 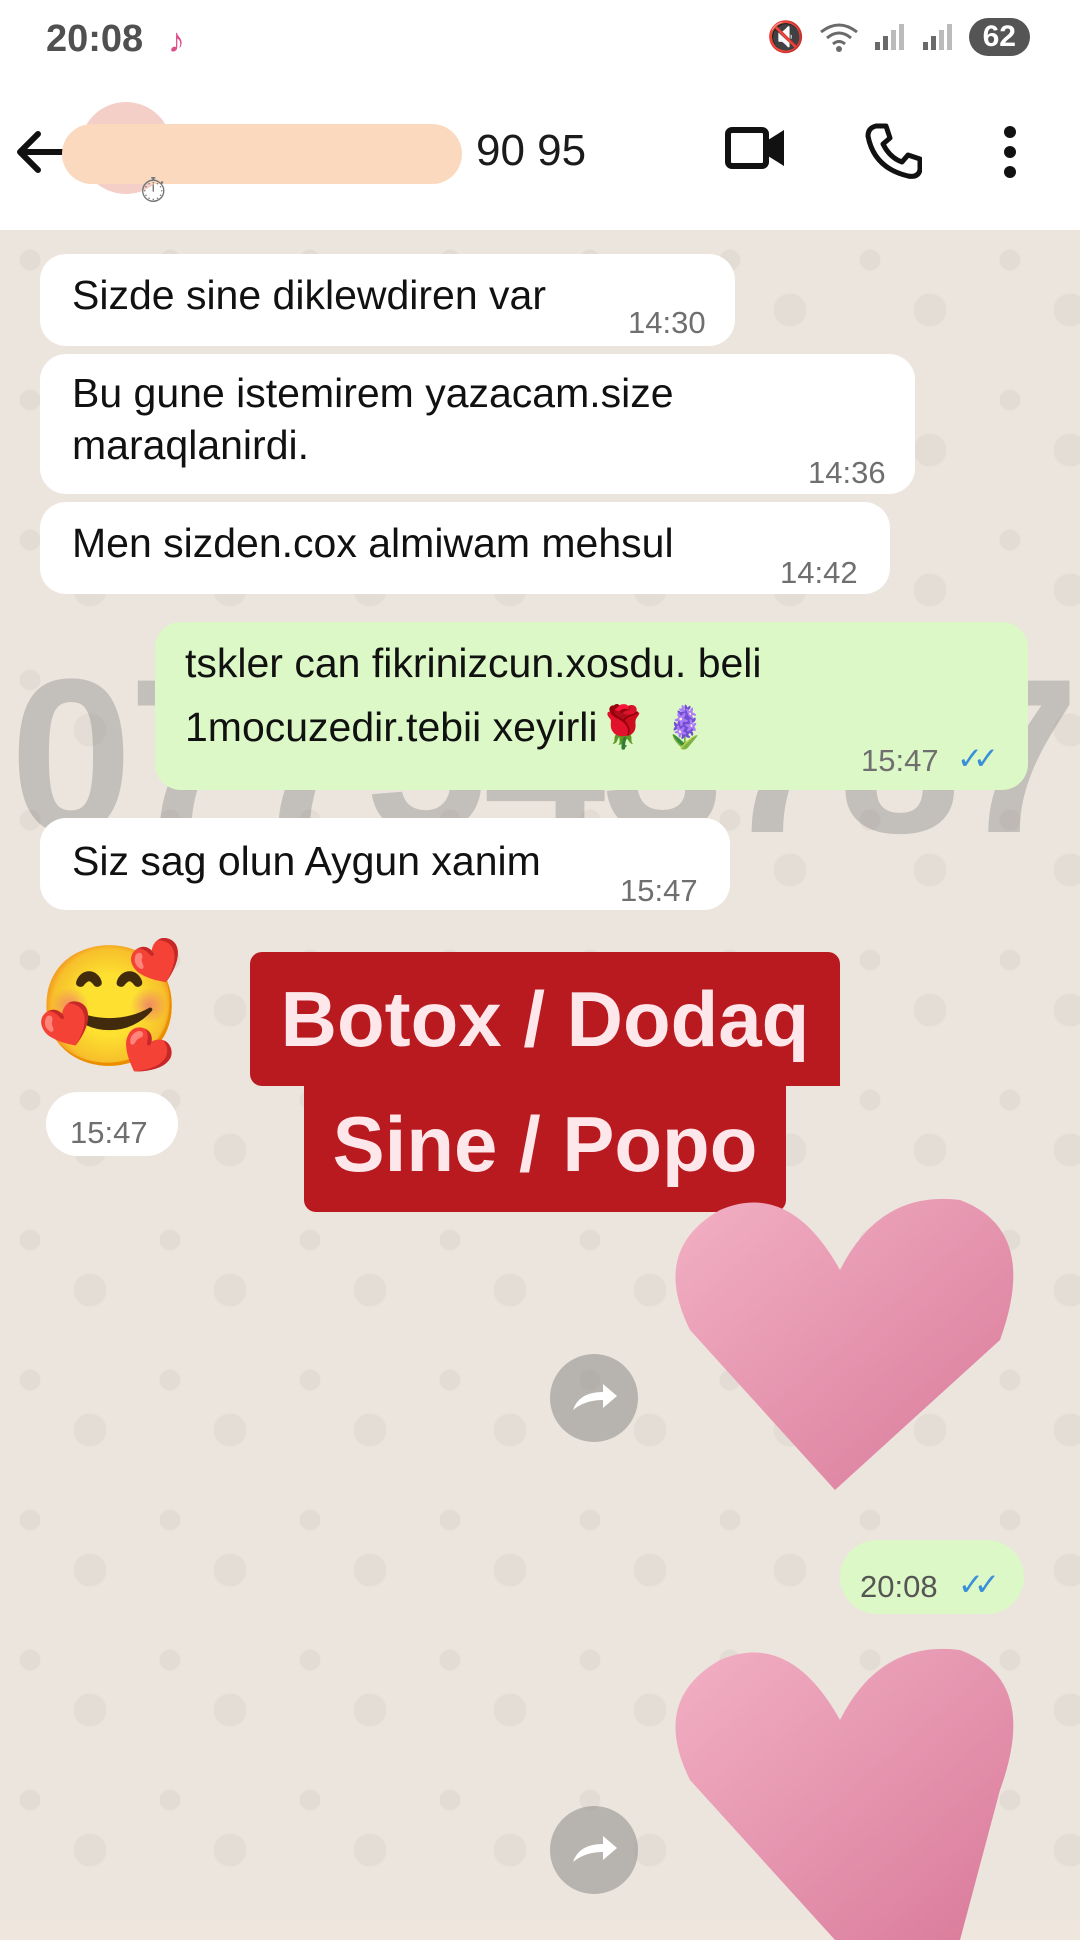 What do you see at coordinates (176, 41) in the screenshot?
I see `tiktok-notification-icon: ♪` at bounding box center [176, 41].